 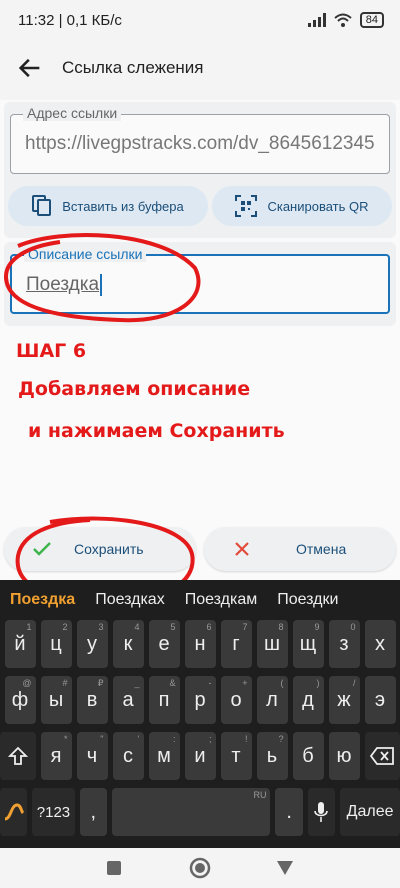 I want to click on key-hint: _, so click(x=137, y=683).